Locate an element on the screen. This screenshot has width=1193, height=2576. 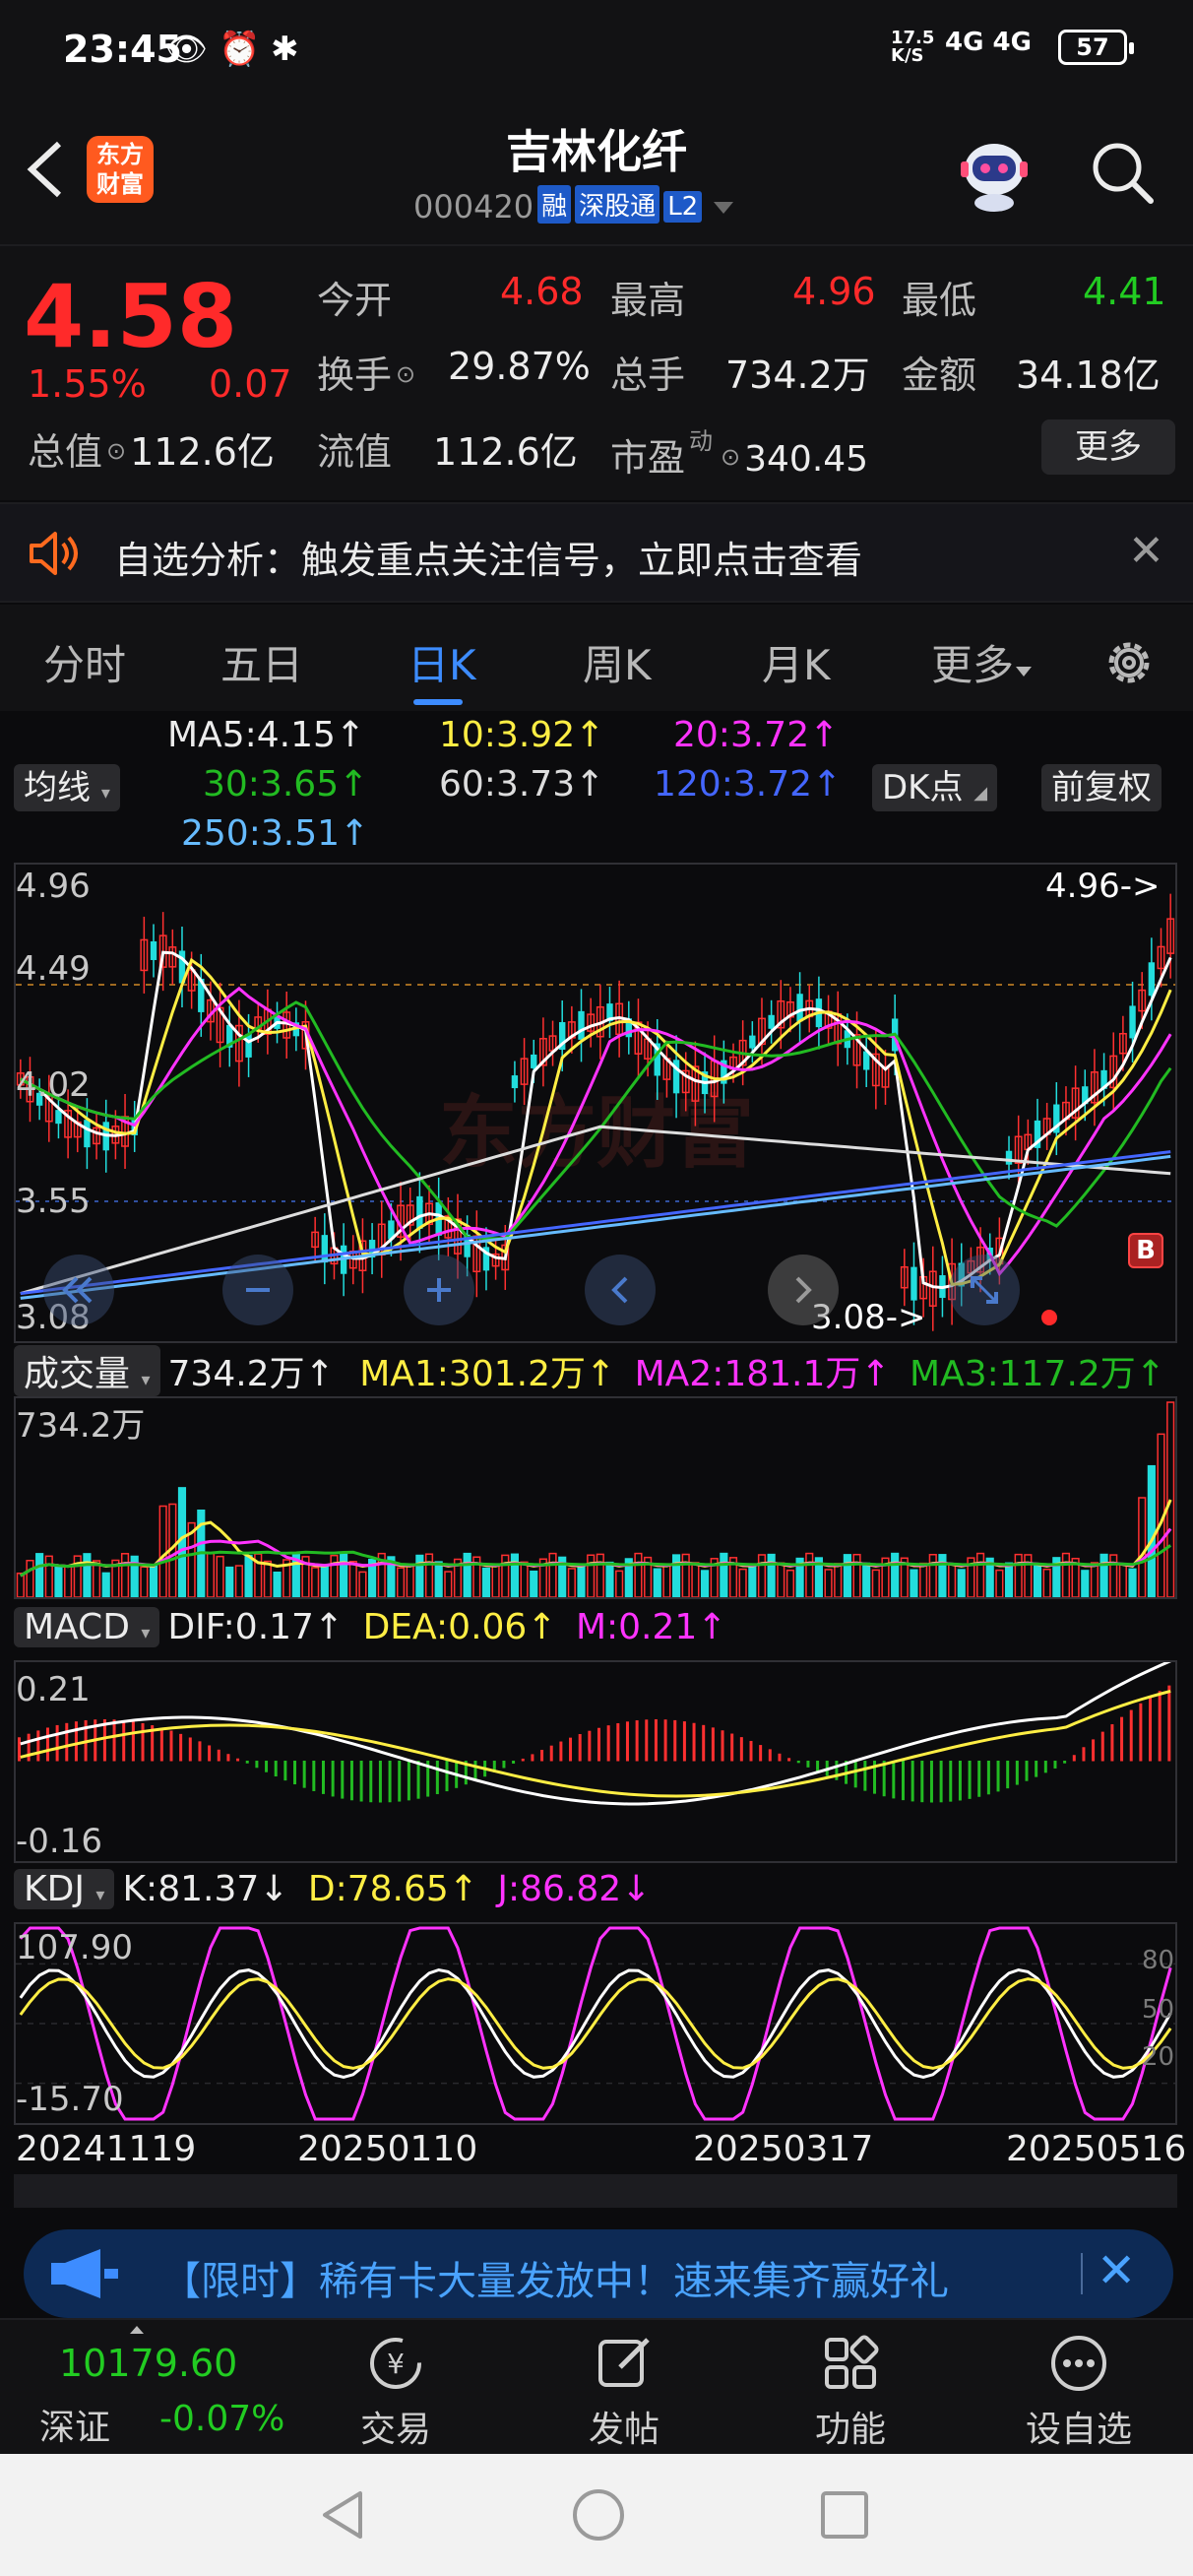
chart-scrollbar is located at coordinates (595, 2191).